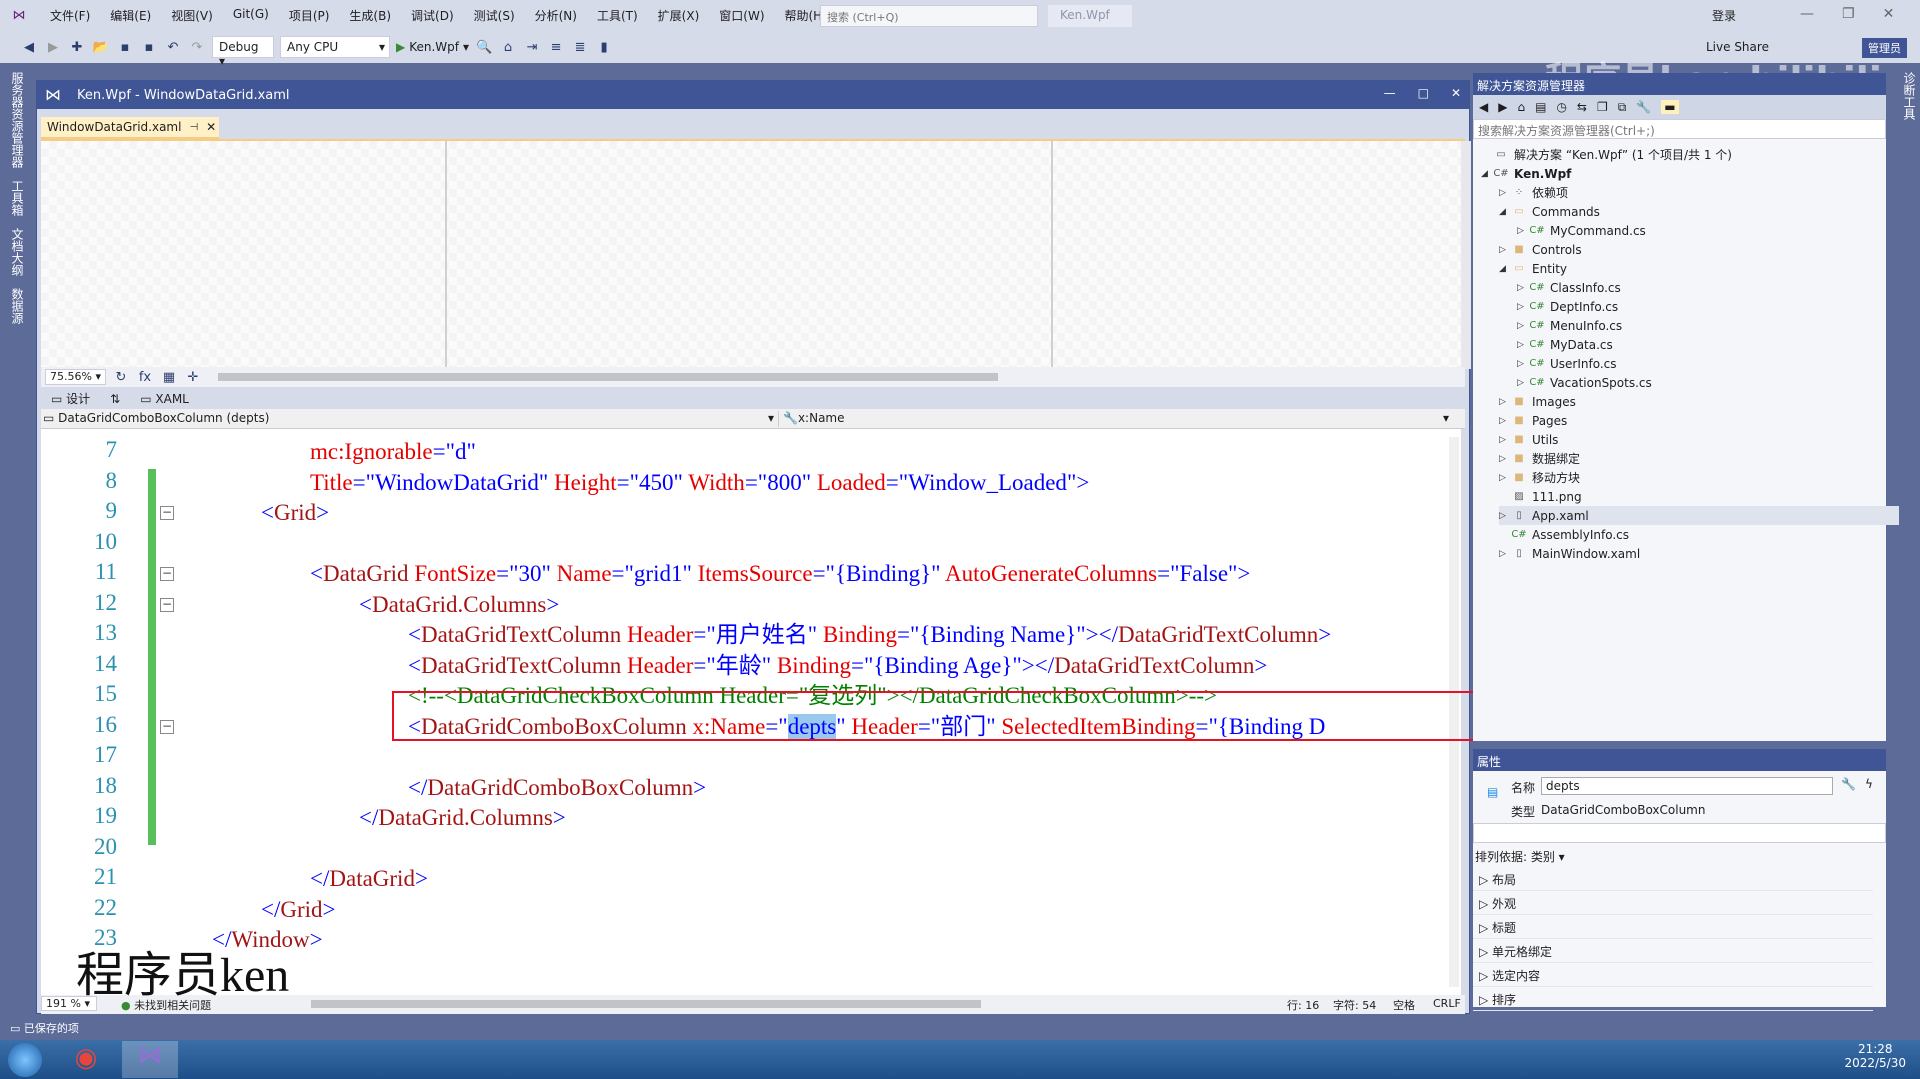 The image size is (1920, 1079). What do you see at coordinates (929, 16) in the screenshot?
I see `search-input: 搜索 (Ctrl+Q)` at bounding box center [929, 16].